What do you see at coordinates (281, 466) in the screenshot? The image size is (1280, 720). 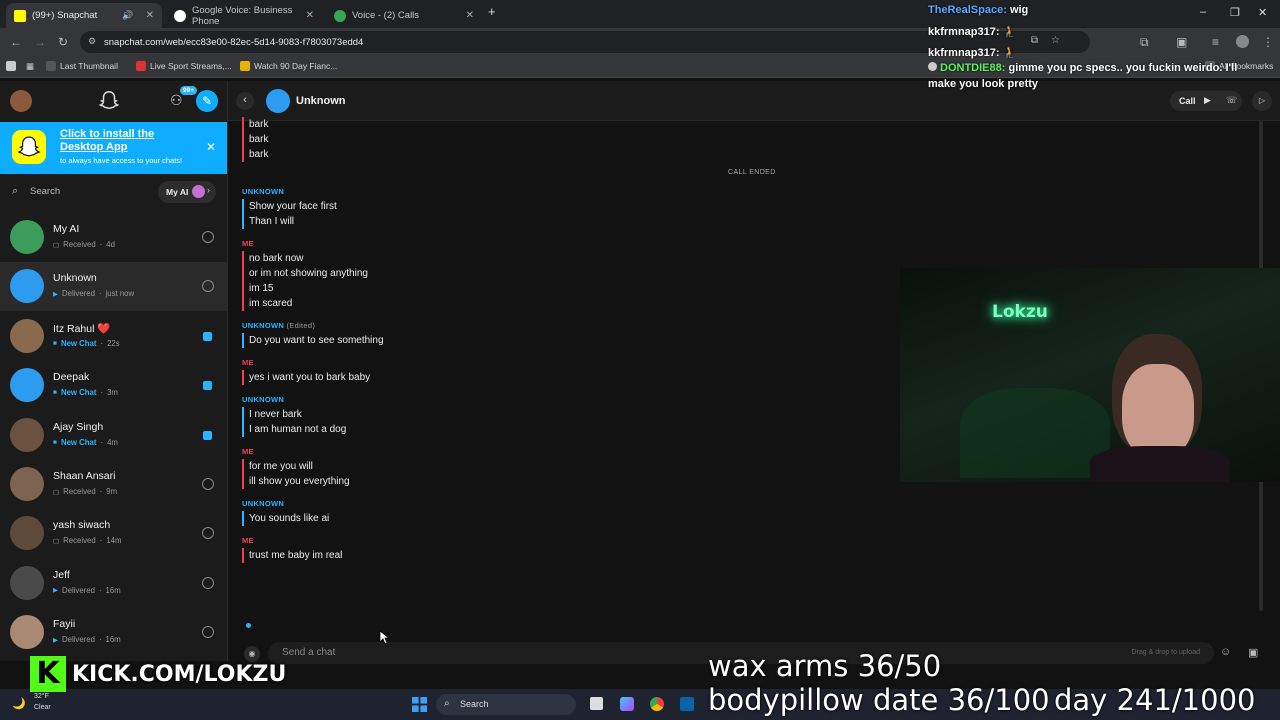 I see `message-line: for me you will` at bounding box center [281, 466].